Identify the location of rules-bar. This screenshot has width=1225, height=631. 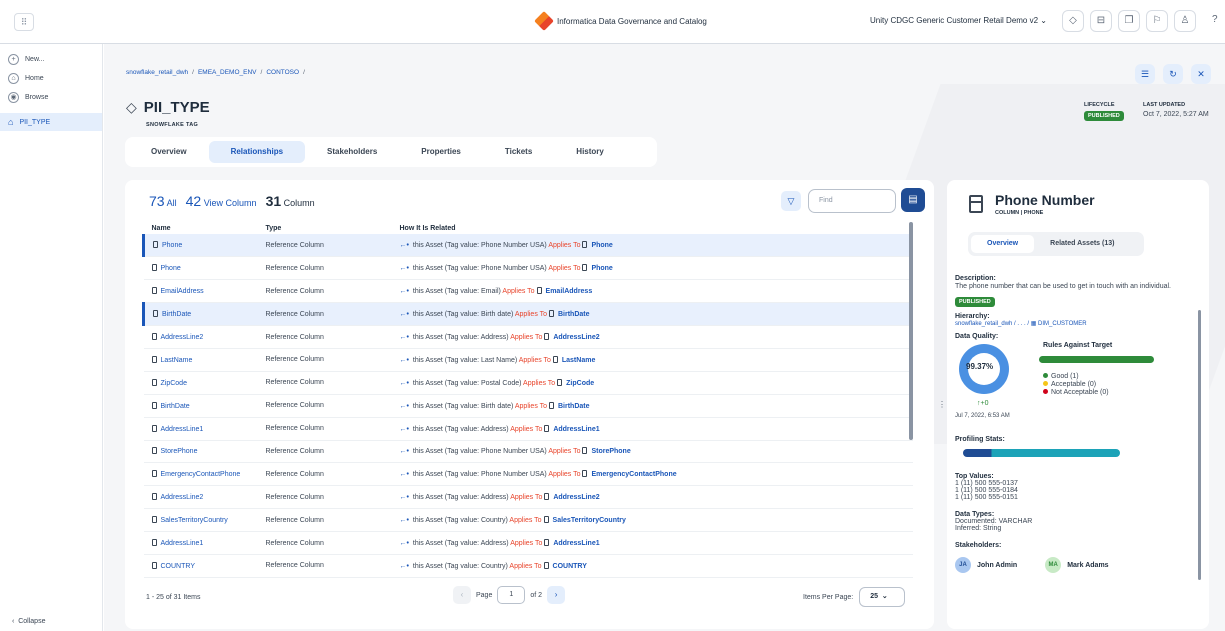
(1096, 359).